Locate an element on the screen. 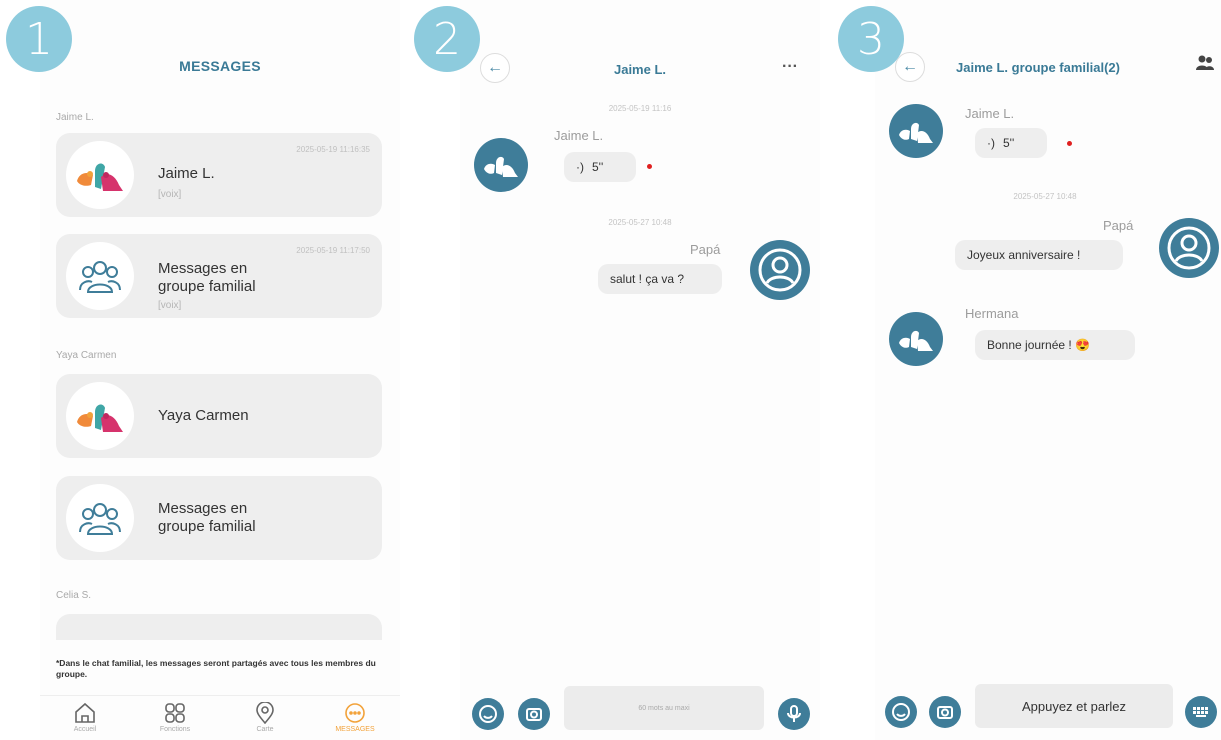 This screenshot has width=1221, height=740. conversation-card-celia is located at coordinates (219, 627).